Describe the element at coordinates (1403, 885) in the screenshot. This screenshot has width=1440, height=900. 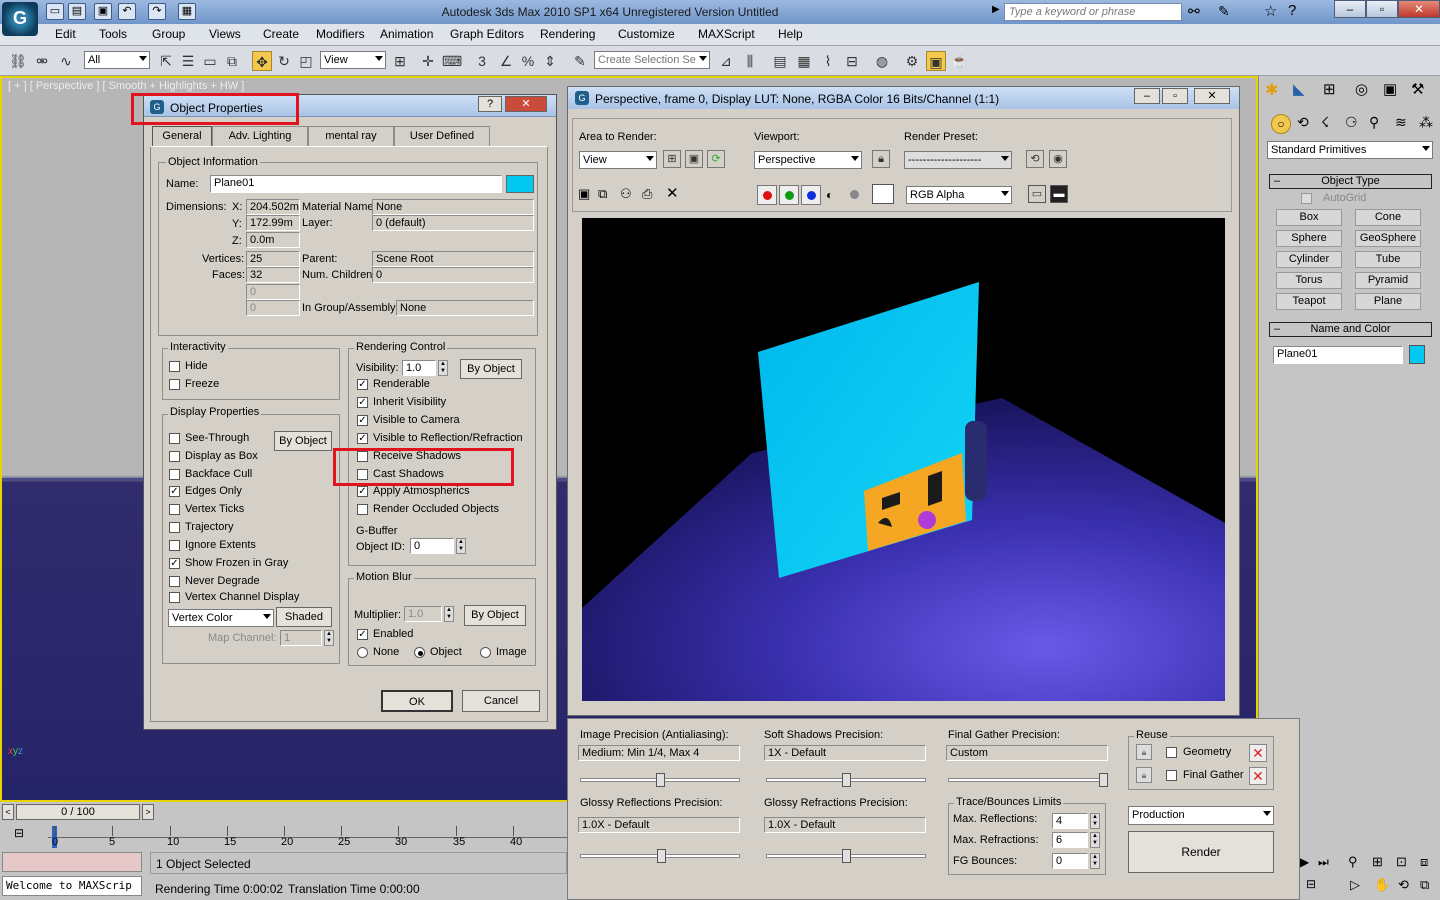
I see `orbit-icon: ⟲` at that location.